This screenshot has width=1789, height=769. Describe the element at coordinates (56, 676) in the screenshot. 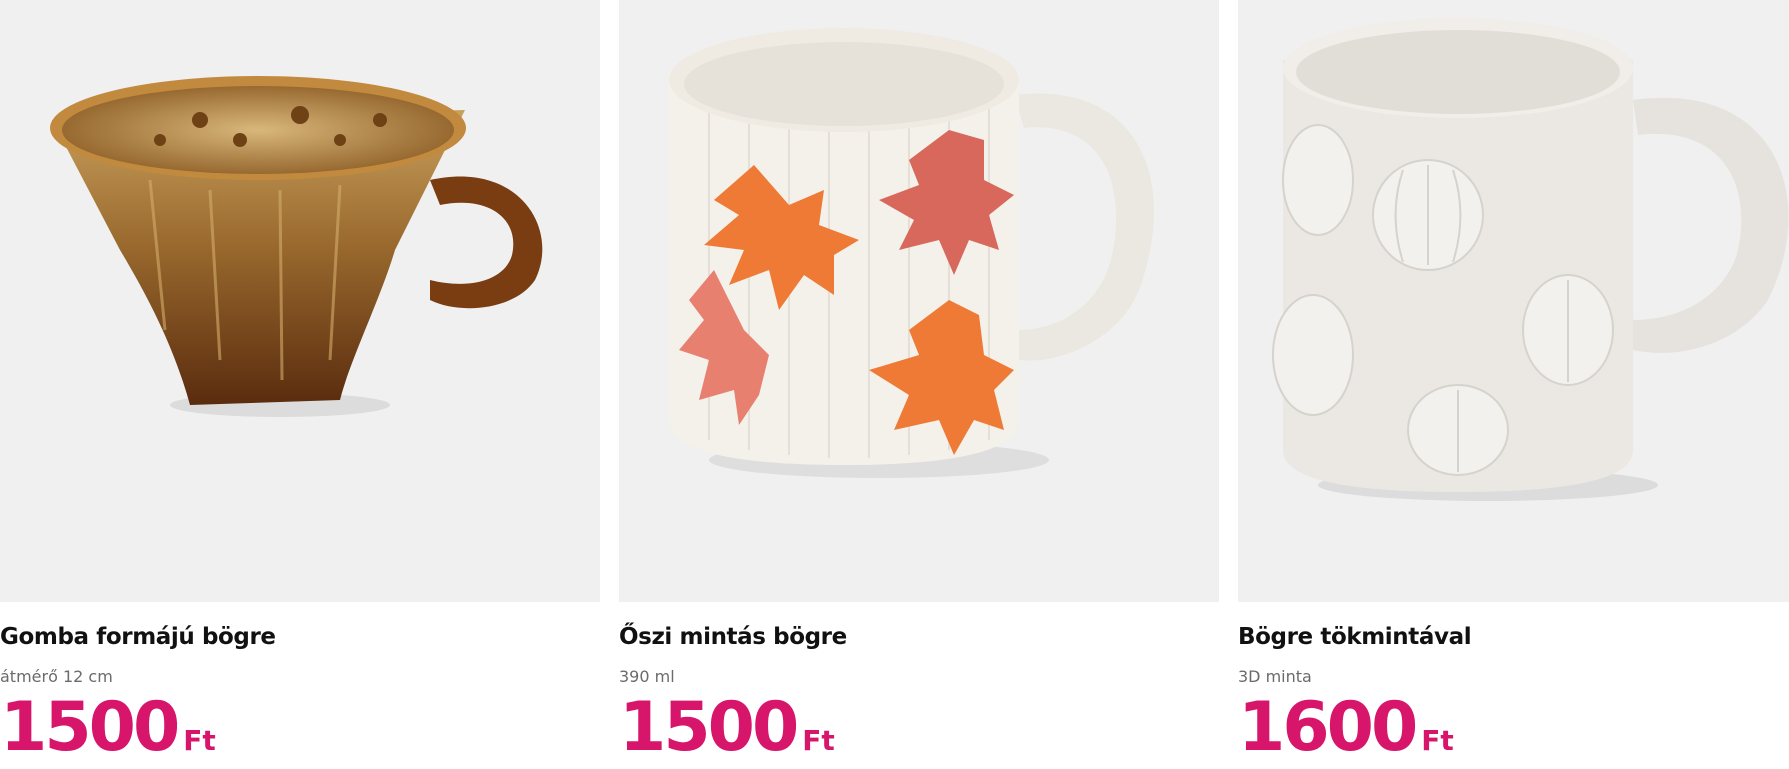

I see `product-detail: átmérő 12 cm` at that location.